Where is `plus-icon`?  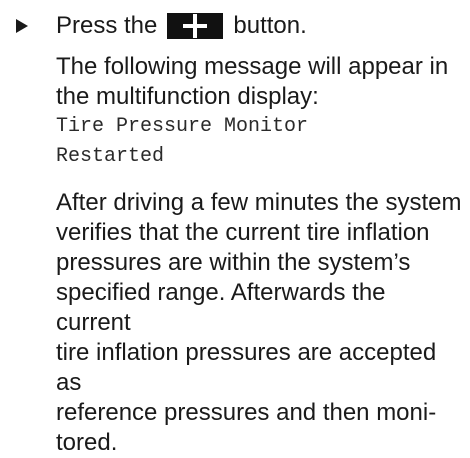 plus-icon is located at coordinates (195, 26).